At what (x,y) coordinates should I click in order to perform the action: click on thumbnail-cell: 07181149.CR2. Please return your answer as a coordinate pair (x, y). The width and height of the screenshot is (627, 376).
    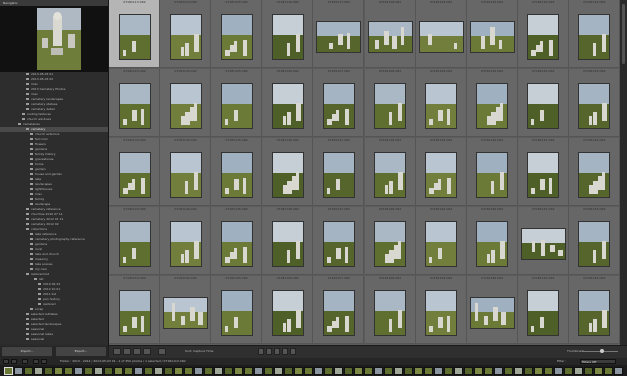
    Looking at the image, I should click on (441, 241).